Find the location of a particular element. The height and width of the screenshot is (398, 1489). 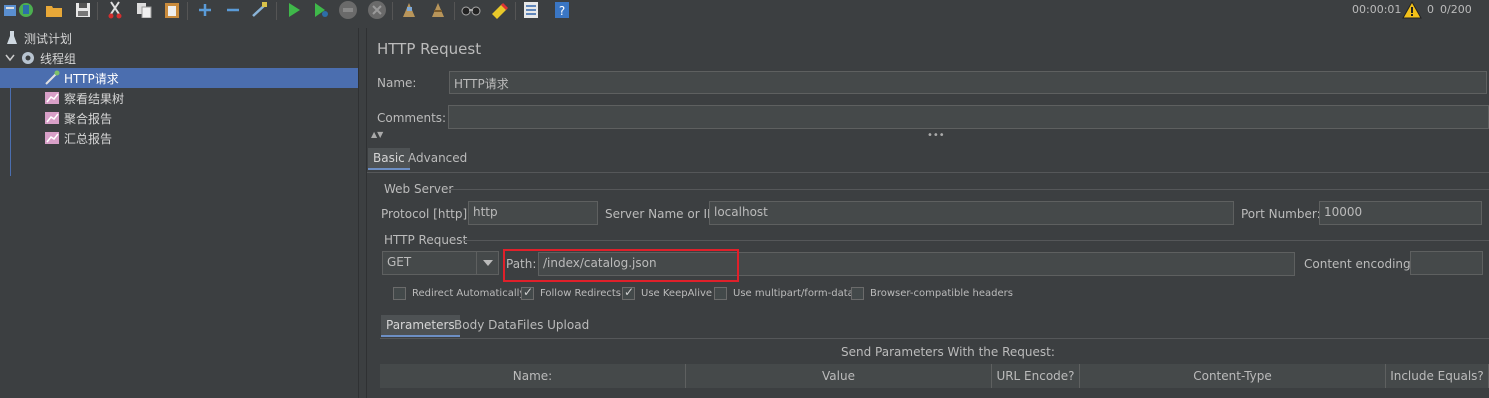

tree-item-view-results-tree: 察看结果树 is located at coordinates (179, 98).